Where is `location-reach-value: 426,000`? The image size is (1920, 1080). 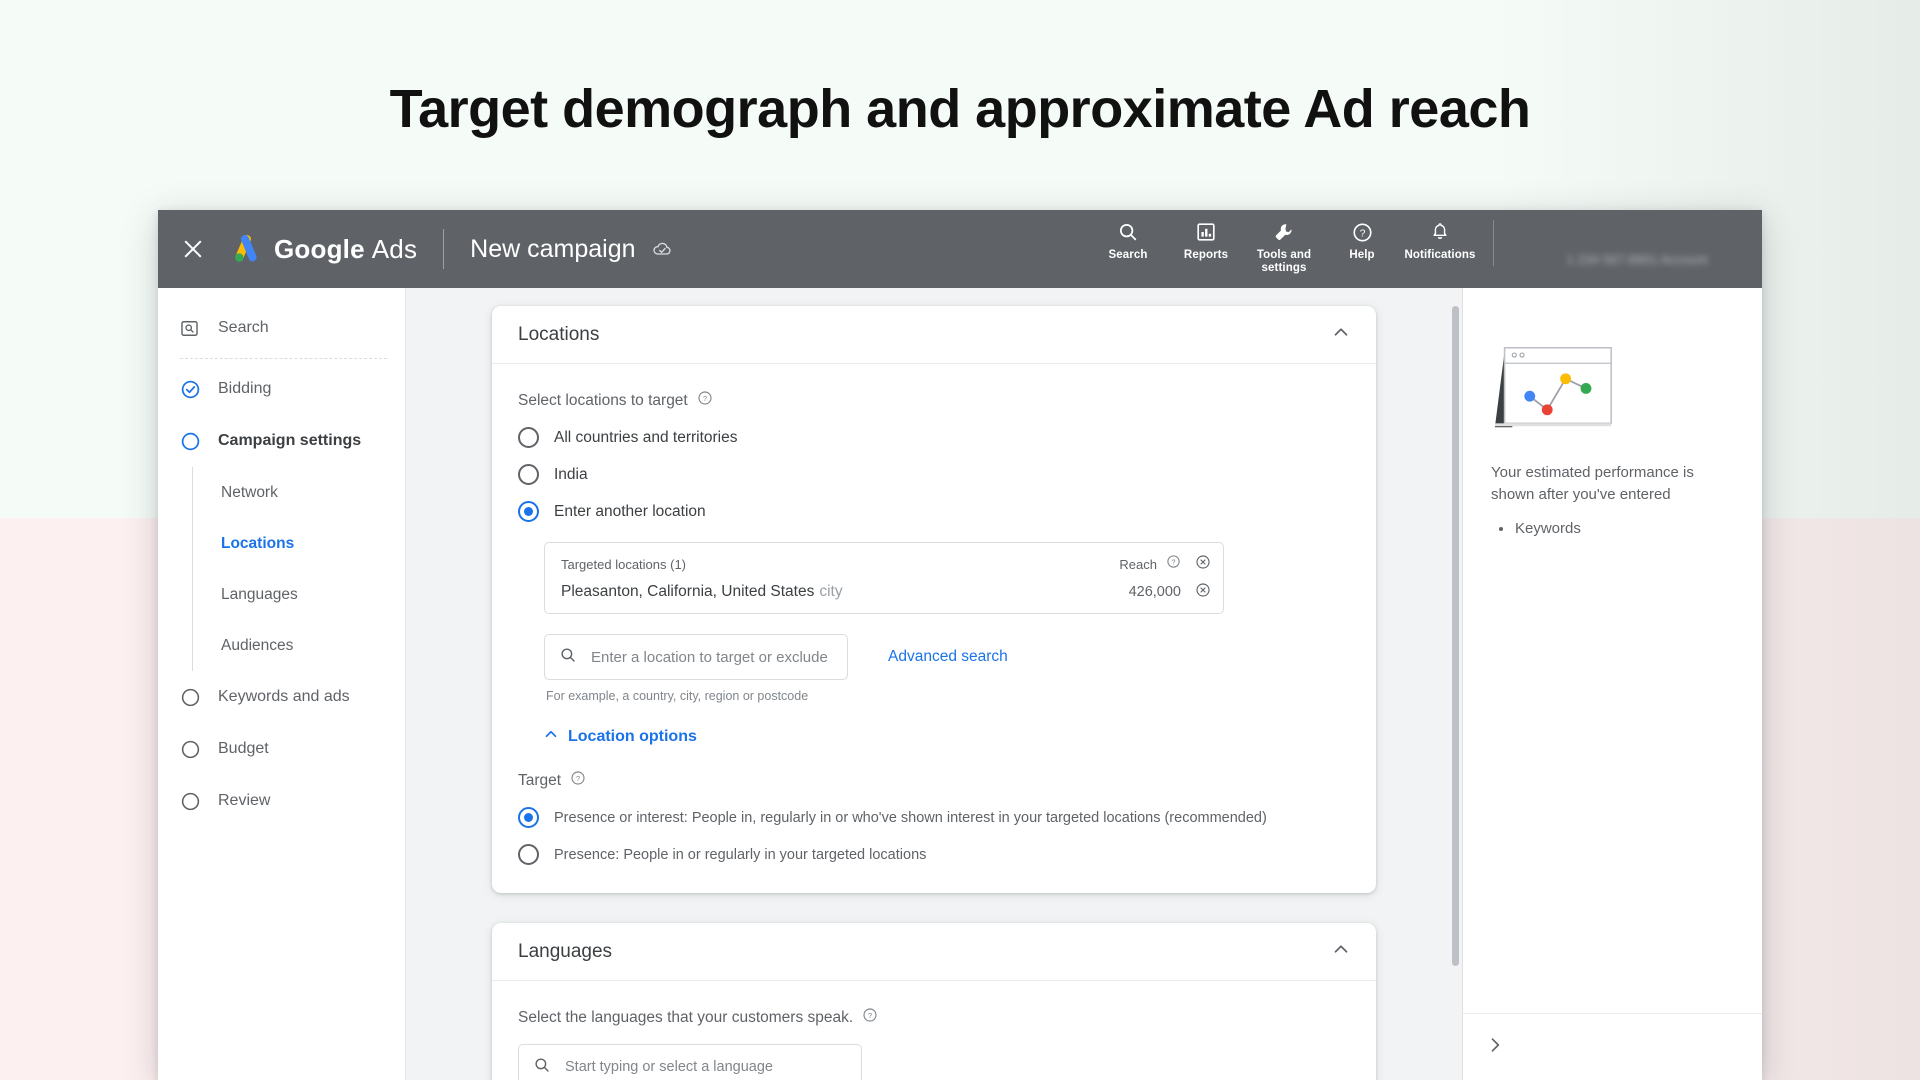
location-reach-value: 426,000 is located at coordinates (1154, 592).